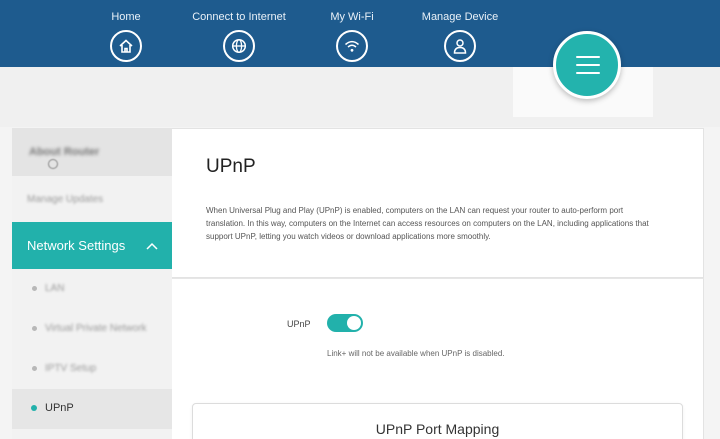  What do you see at coordinates (354, 323) in the screenshot?
I see `toggle-knob` at bounding box center [354, 323].